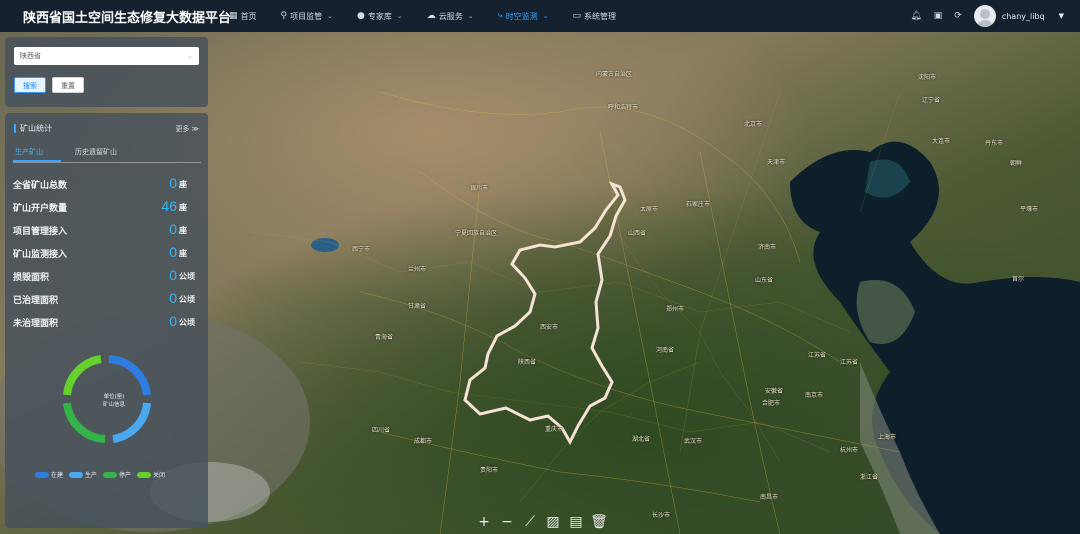  I want to click on map-label: 武汉市, so click(693, 441).